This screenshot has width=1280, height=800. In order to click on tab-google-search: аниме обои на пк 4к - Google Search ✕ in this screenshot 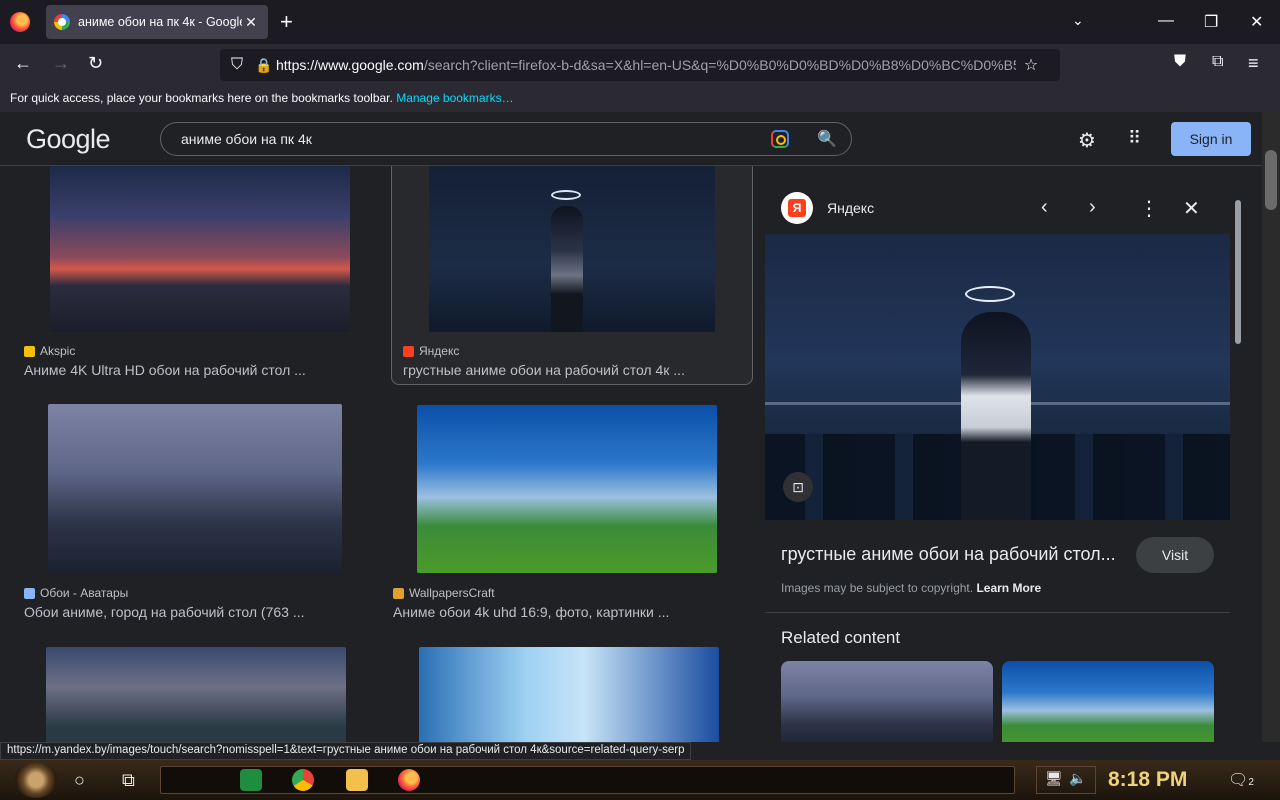, I will do `click(157, 22)`.